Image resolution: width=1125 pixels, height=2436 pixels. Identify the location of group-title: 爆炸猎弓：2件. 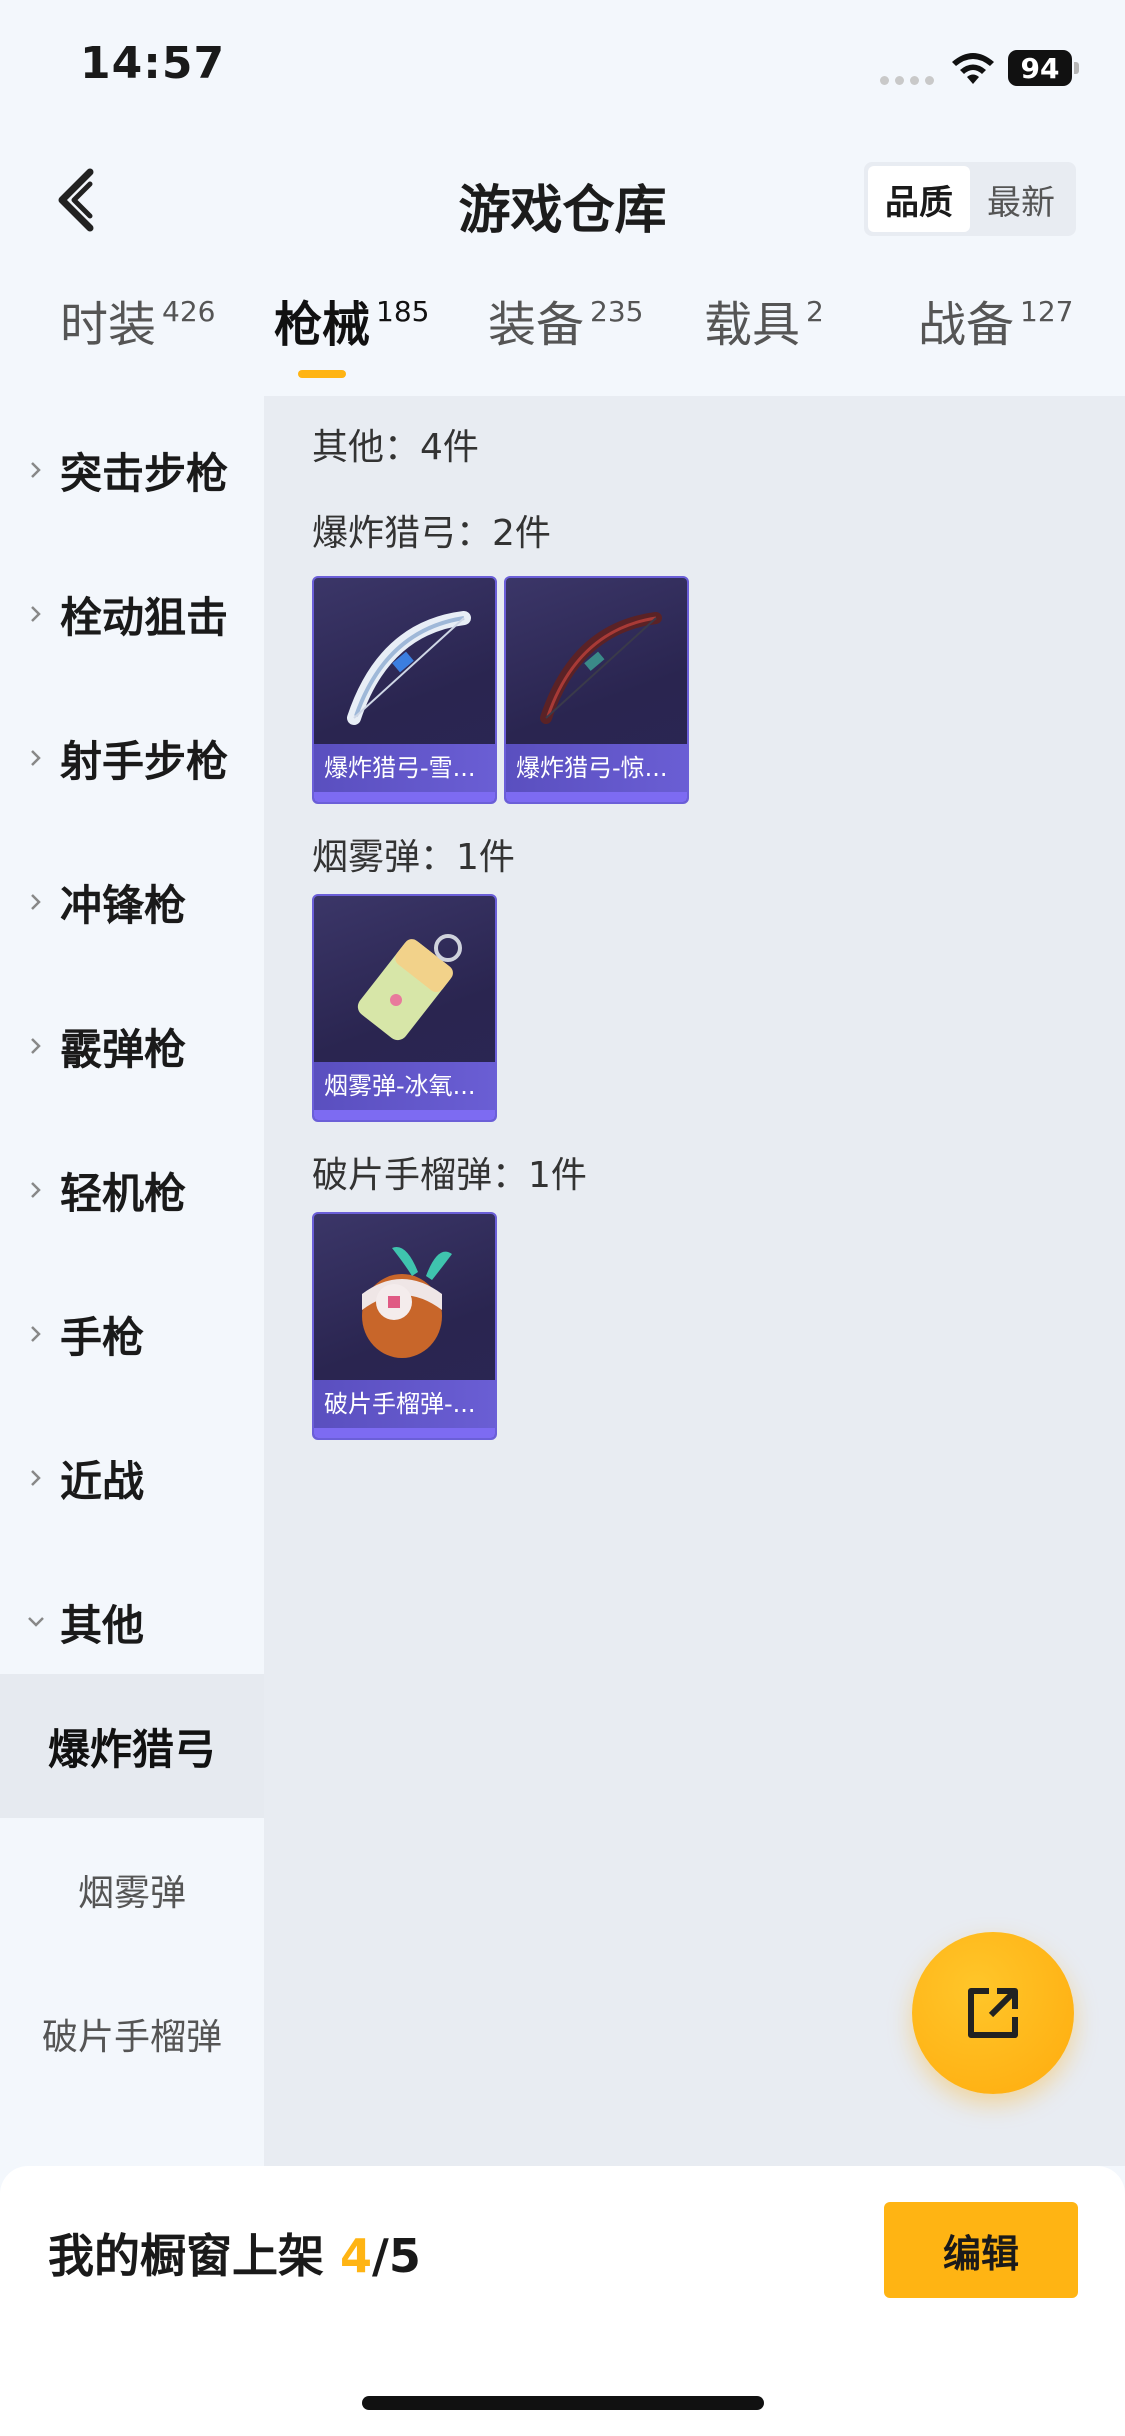
(431, 533).